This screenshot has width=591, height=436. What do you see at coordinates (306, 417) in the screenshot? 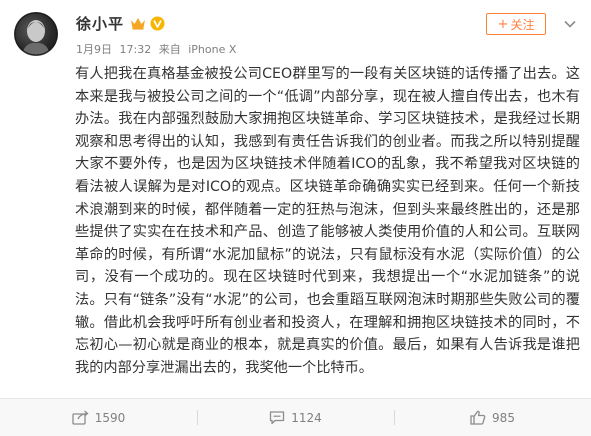
I see `comment-count: 1124` at bounding box center [306, 417].